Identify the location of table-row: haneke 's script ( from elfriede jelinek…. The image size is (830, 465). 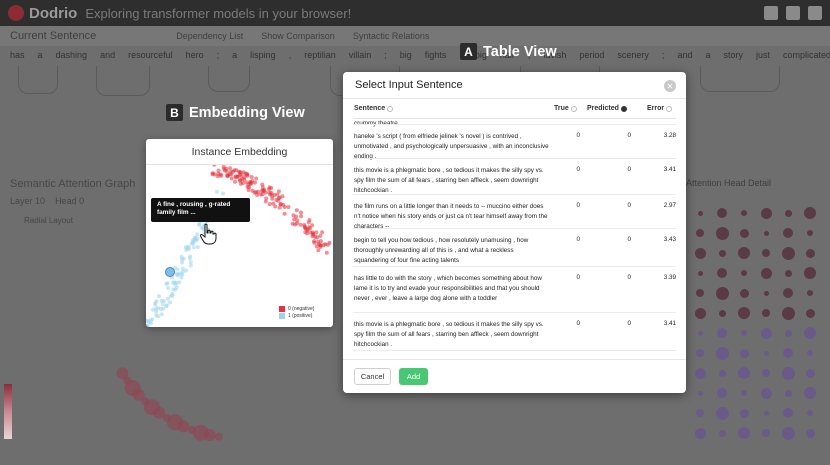
(514, 144).